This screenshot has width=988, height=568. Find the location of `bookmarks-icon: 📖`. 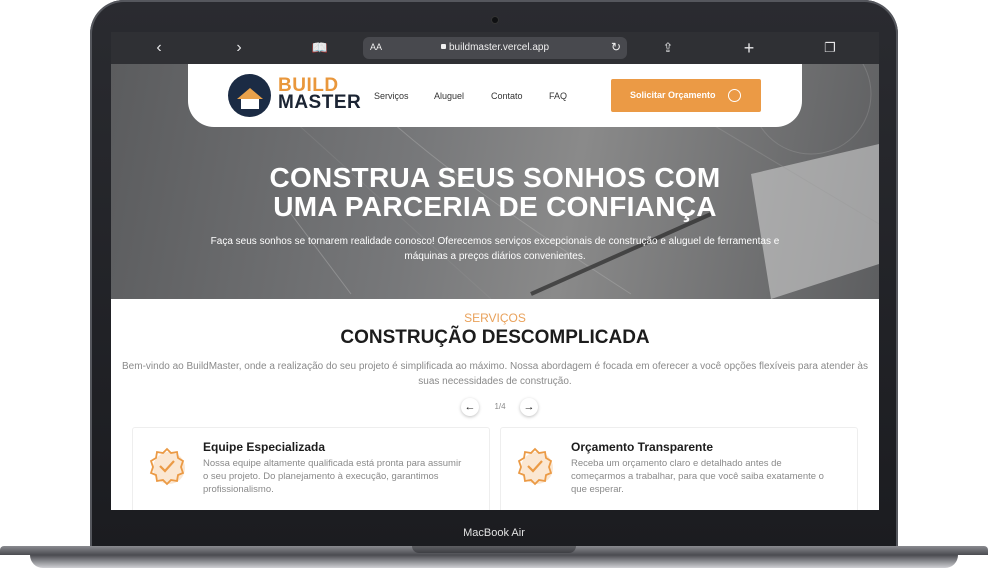

bookmarks-icon: 📖 is located at coordinates (320, 48).